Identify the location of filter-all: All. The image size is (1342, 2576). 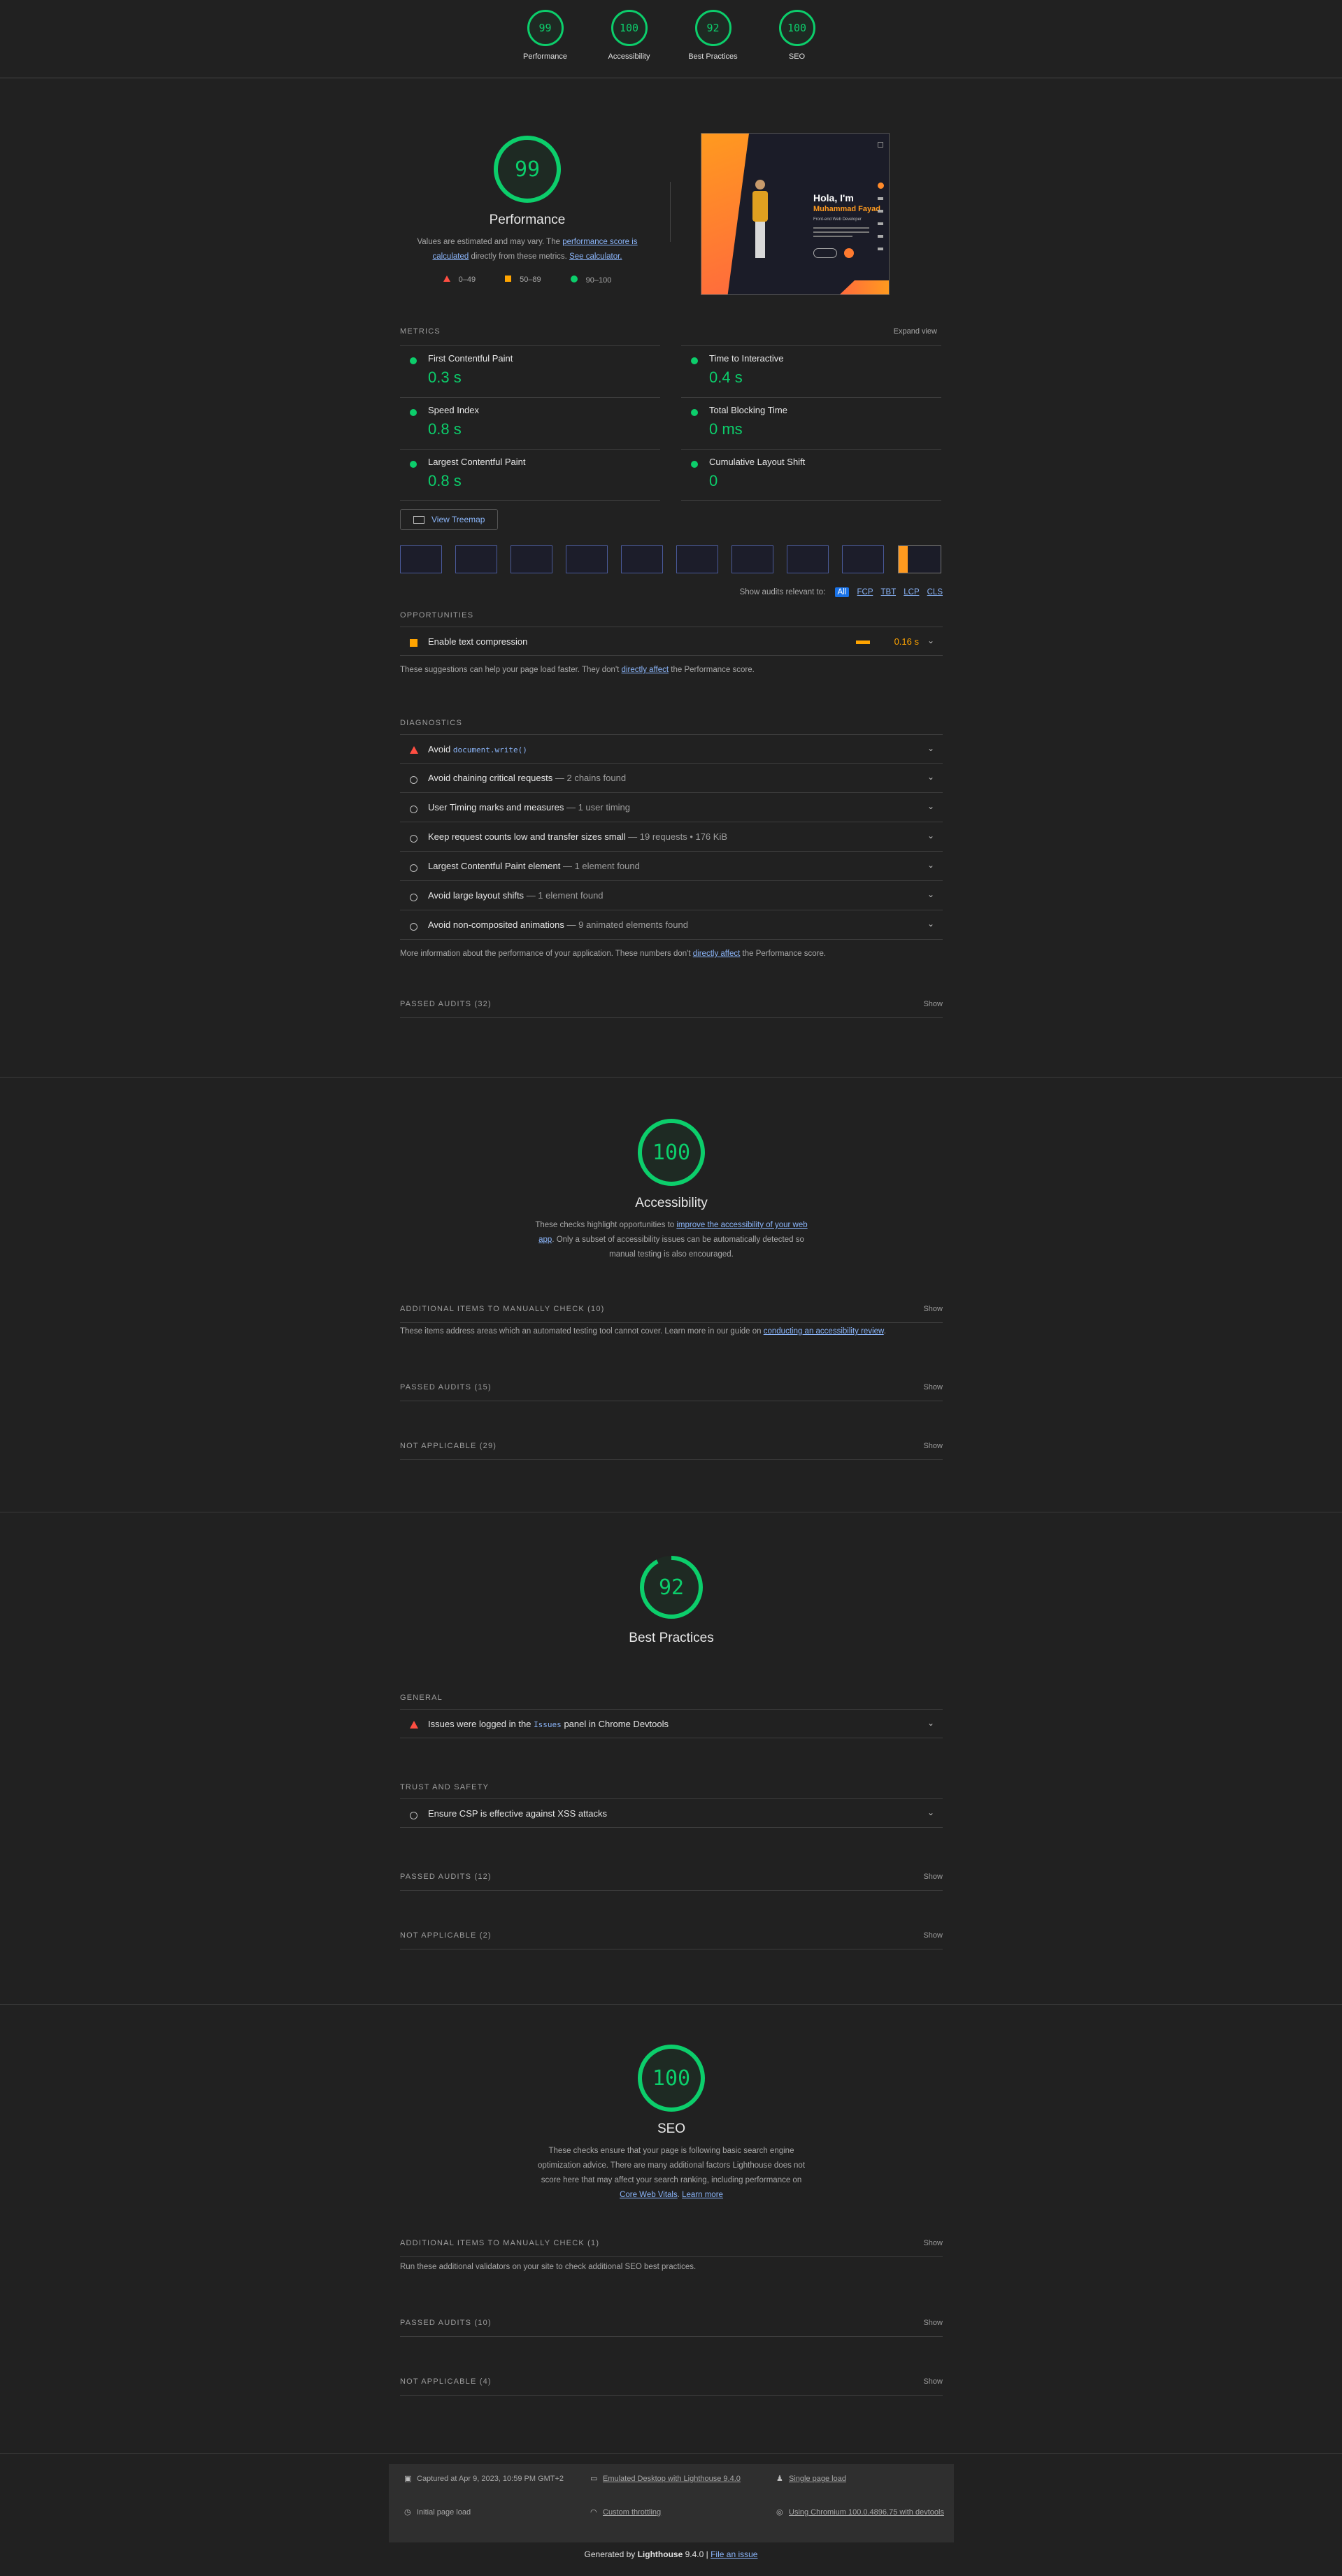
(842, 592).